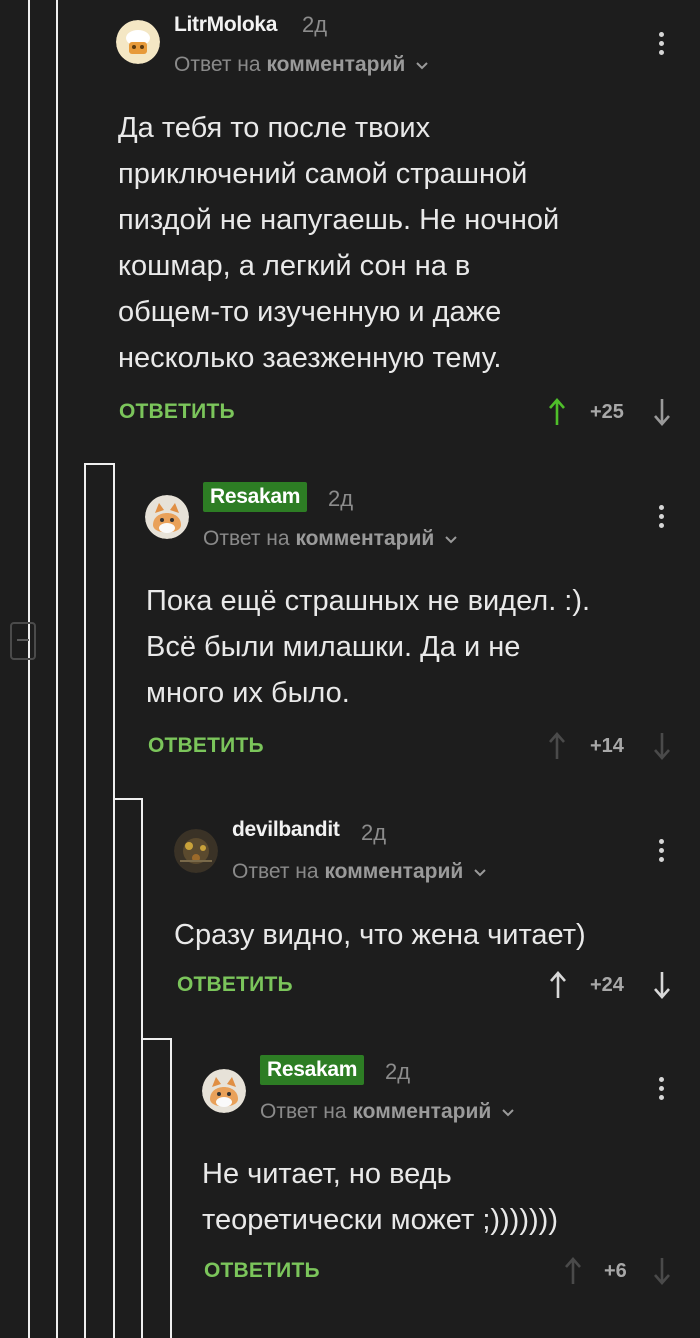 Image resolution: width=700 pixels, height=1338 pixels. What do you see at coordinates (248, 693) in the screenshot?
I see `text-line: много их было.` at bounding box center [248, 693].